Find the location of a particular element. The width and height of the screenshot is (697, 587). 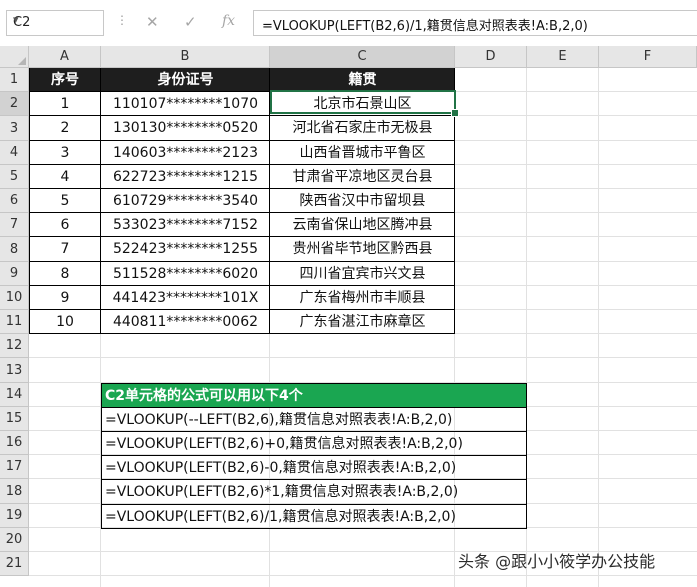

table-cell: 130130********0520 is located at coordinates (185, 128).